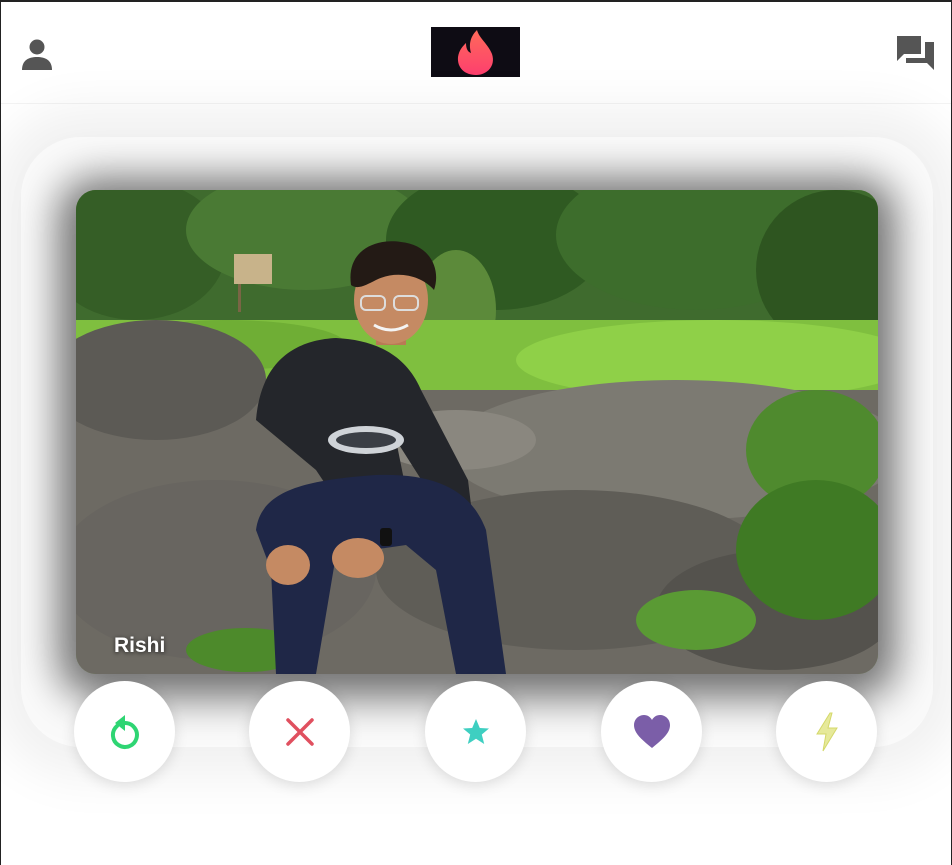 The image size is (952, 865). I want to click on rewind-icon, so click(124, 731).